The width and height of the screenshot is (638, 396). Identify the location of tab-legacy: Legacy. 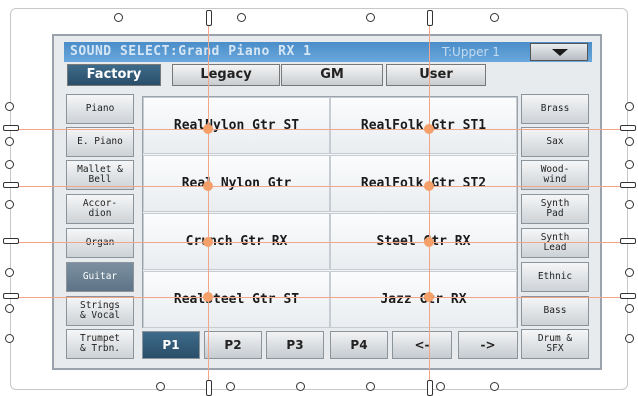
(226, 75).